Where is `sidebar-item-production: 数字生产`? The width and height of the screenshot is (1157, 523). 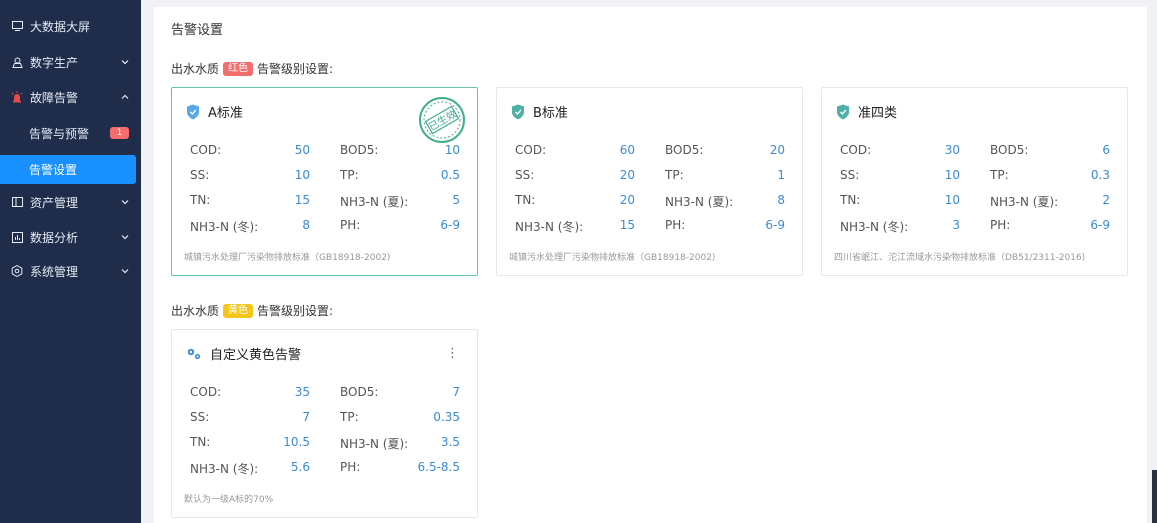 sidebar-item-production: 数字生产 is located at coordinates (70, 62).